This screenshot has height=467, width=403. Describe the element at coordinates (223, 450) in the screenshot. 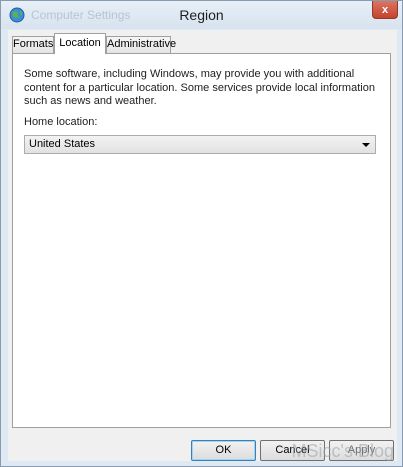

I see `ok-button: OK` at that location.